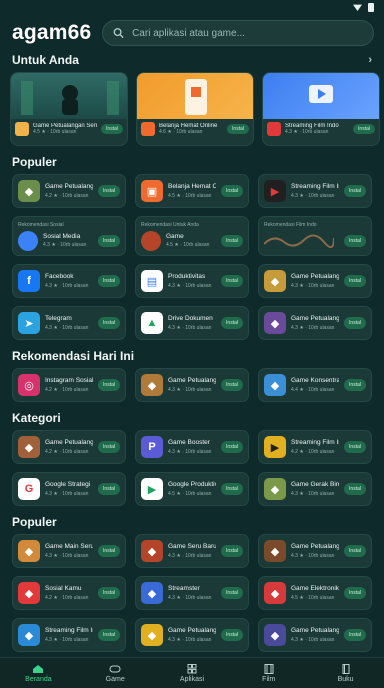 The width and height of the screenshot is (384, 688). I want to click on app-card: ◆ Game Main Seru 4.3 ★ · 10rb ulasan Instal, so click(69, 551).